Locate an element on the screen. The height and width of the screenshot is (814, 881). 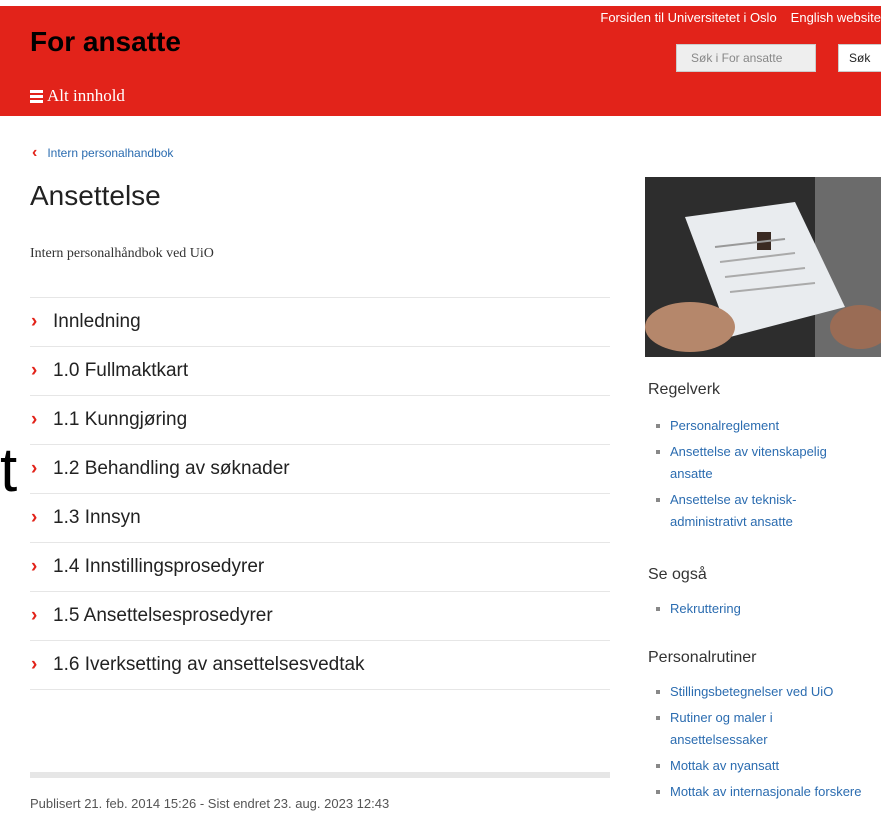
toc-item-label: 1.4 Innstillingsprosedyrer is located at coordinates (159, 566).